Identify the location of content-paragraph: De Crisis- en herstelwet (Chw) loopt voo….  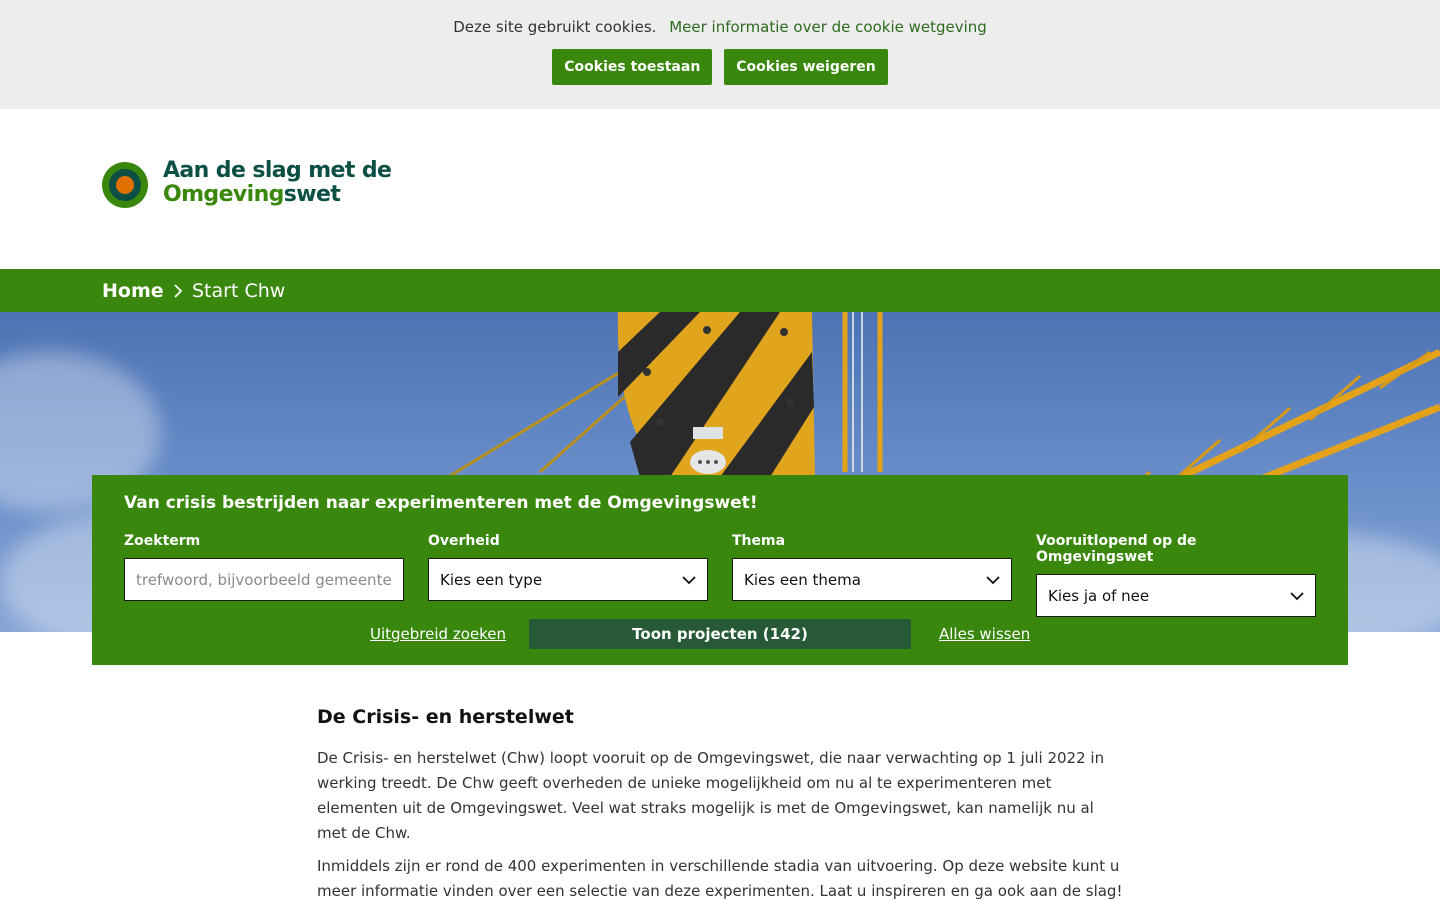
(711, 795).